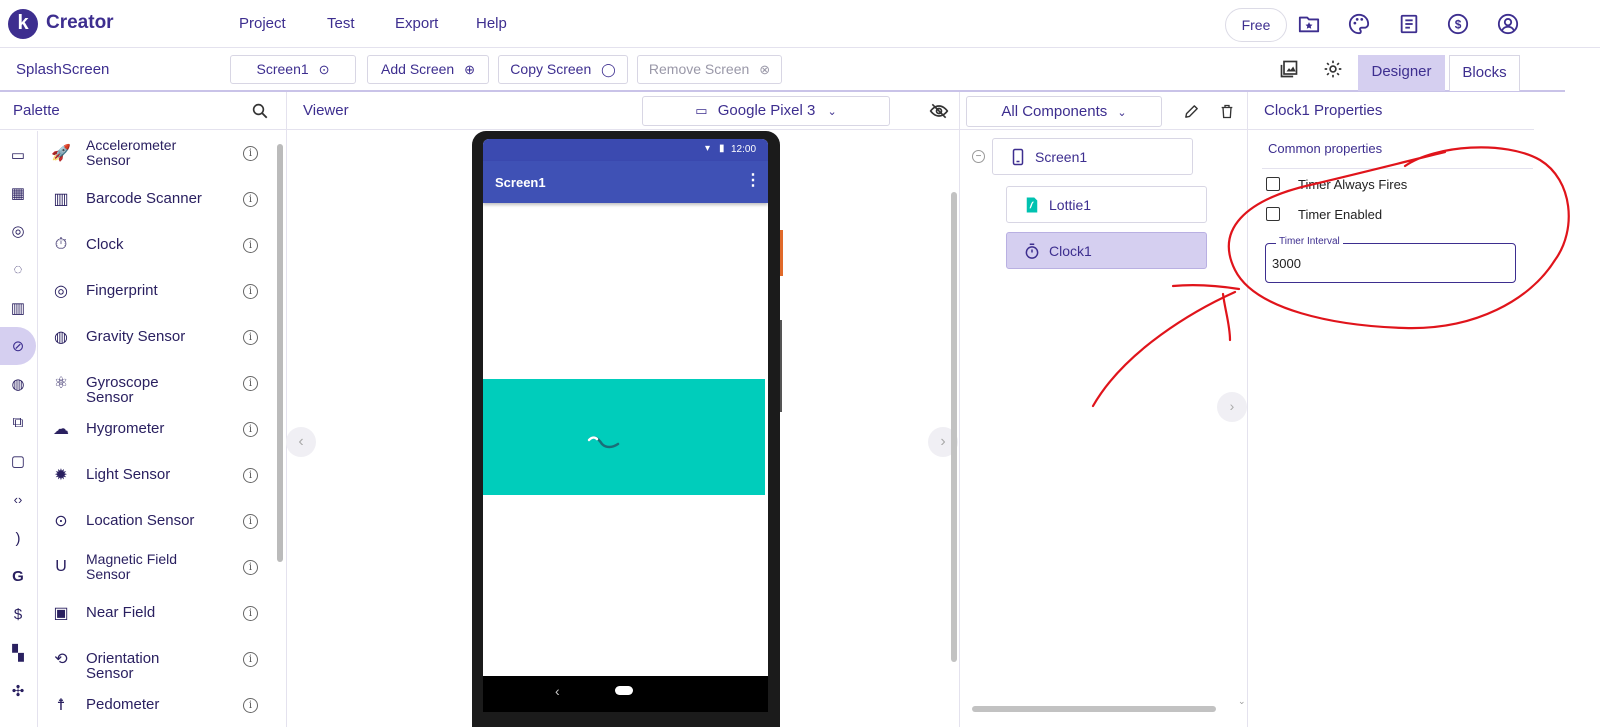 This screenshot has height=727, width=1600. Describe the element at coordinates (125, 428) in the screenshot. I see `palette-item-label: Hygrometer` at that location.